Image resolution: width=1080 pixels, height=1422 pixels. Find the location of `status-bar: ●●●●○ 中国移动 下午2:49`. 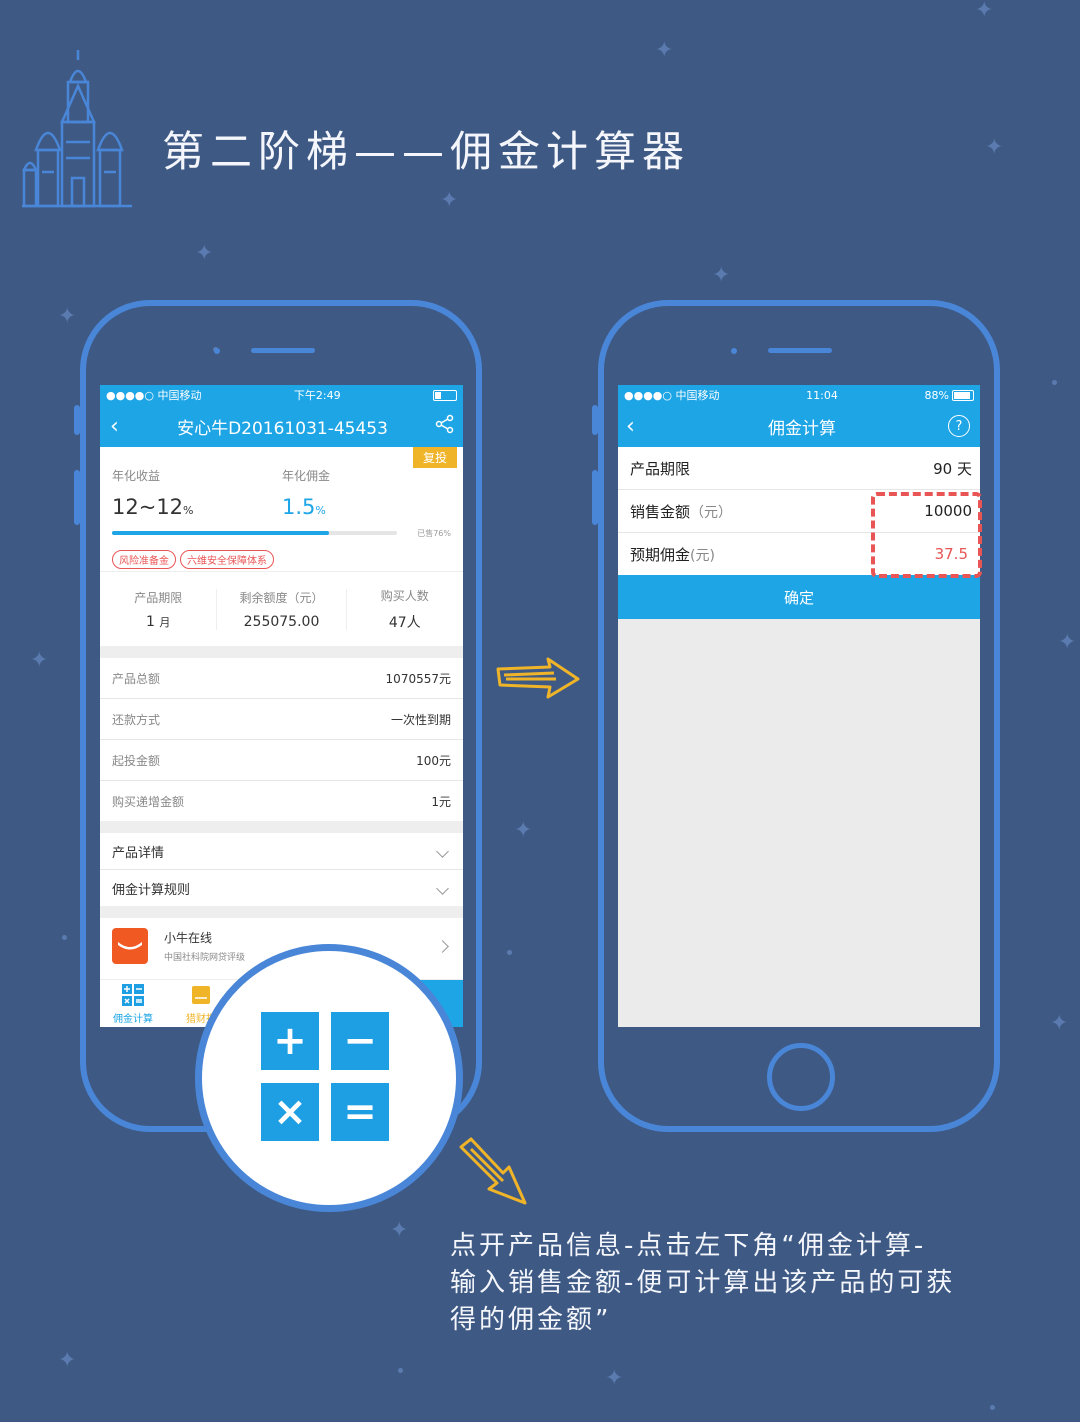

status-bar: ●●●●○ 中国移动 下午2:49 is located at coordinates (281, 395).